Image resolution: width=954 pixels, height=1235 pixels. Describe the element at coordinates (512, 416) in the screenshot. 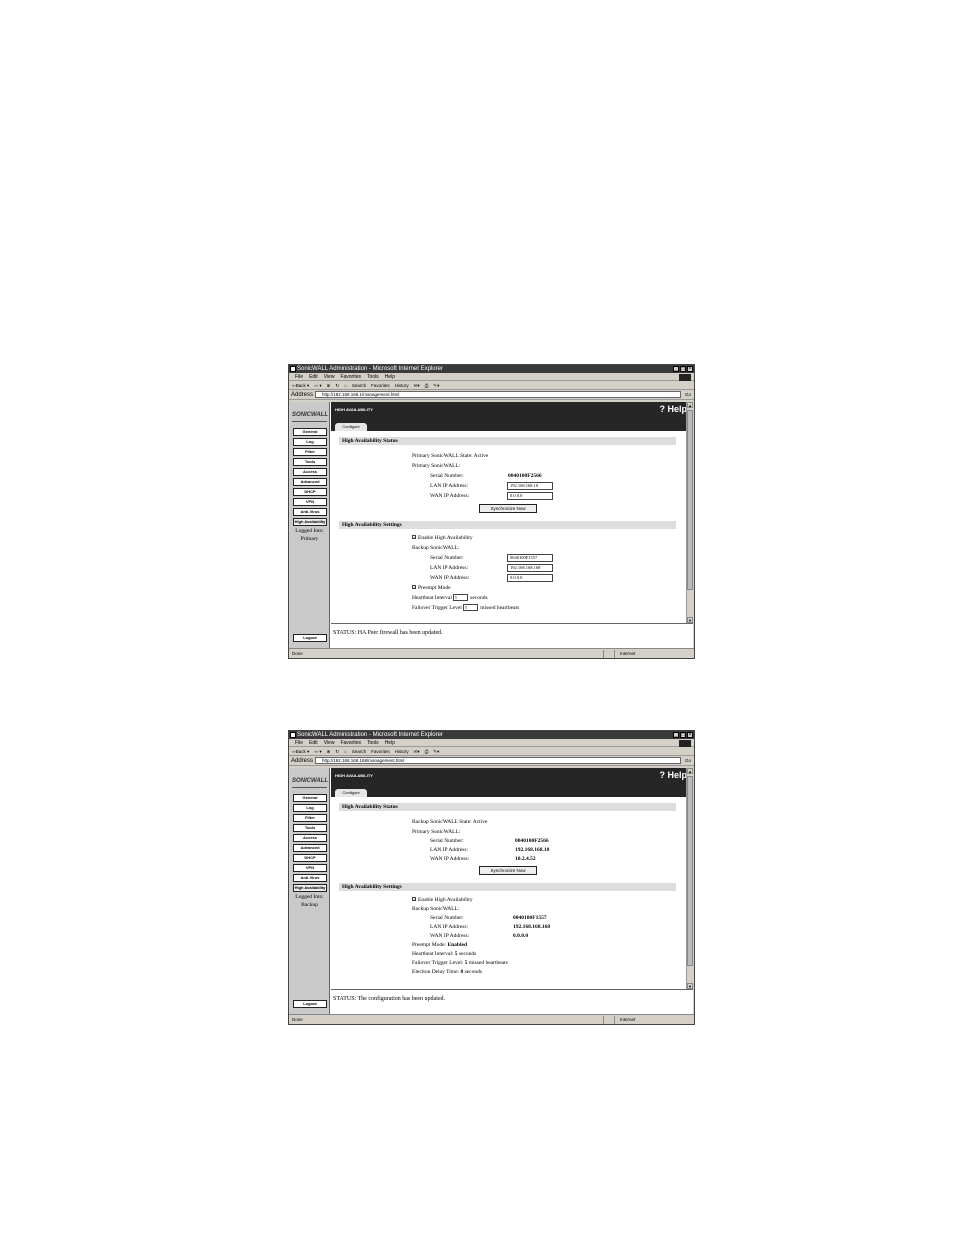

I see `page-header: HIGH AVAILABILITY ? Help Configure` at that location.